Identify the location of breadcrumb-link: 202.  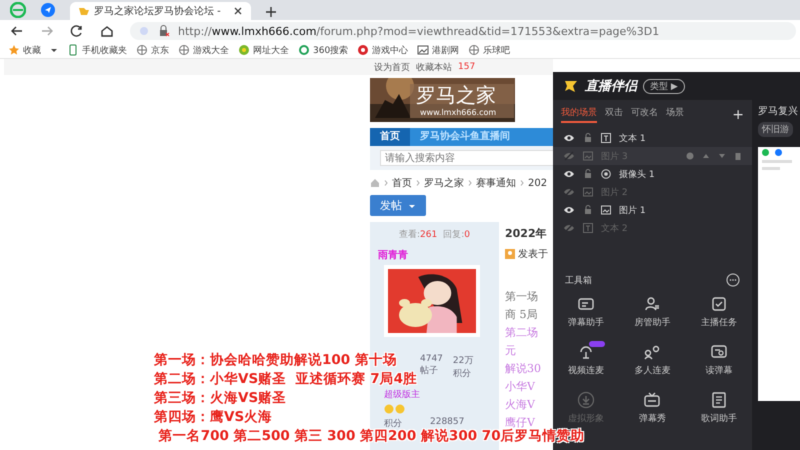
(538, 183).